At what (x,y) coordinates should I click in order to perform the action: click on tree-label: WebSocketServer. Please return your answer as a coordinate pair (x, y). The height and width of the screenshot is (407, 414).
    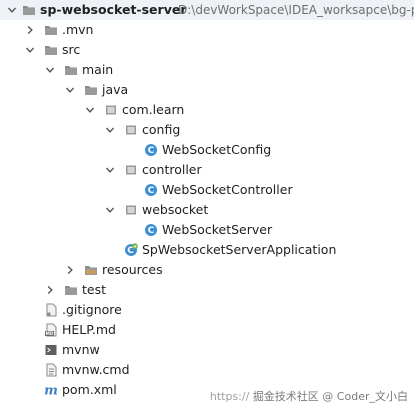
    Looking at the image, I should click on (217, 229).